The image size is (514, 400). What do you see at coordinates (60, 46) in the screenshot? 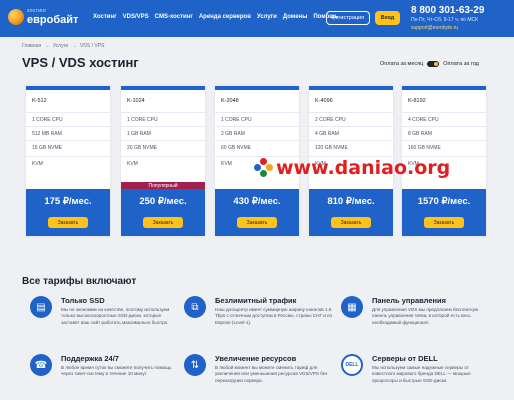
I see `breadcrumb-services: Услуги` at bounding box center [60, 46].